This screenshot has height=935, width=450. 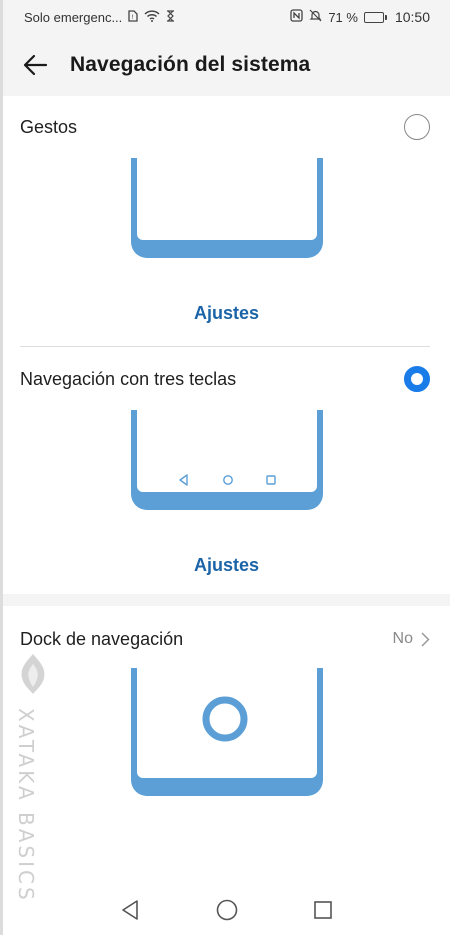 I want to click on option-dock-row: Dock de navegación No, so click(x=225, y=639).